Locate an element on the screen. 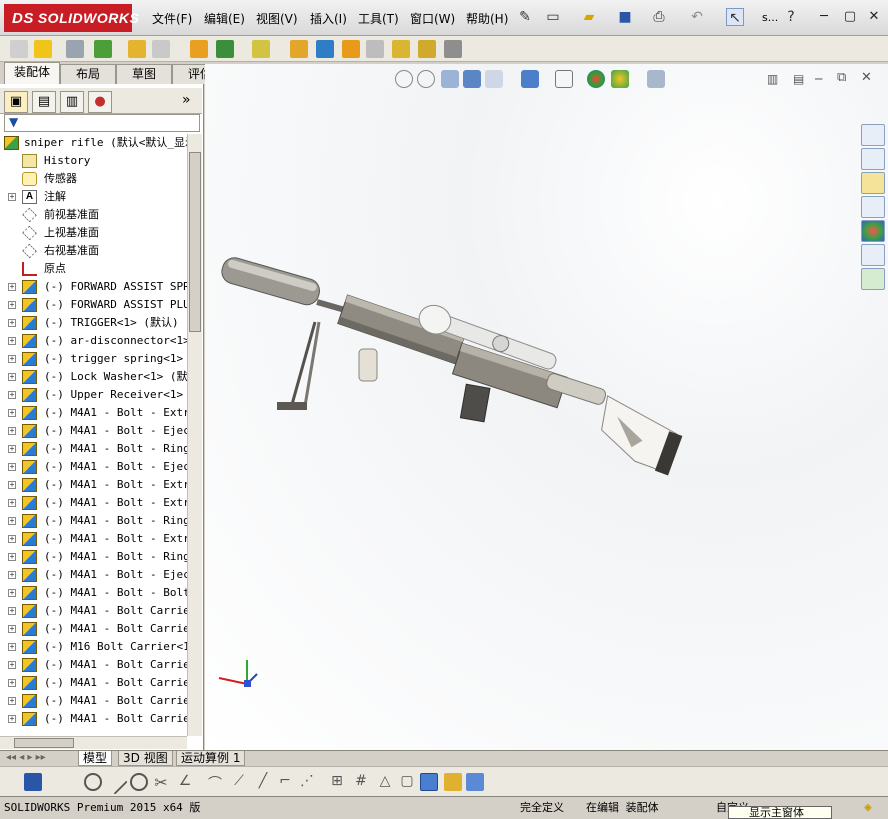 This screenshot has width=888, height=819. grid-snap-icon: ⊞ is located at coordinates (337, 782).